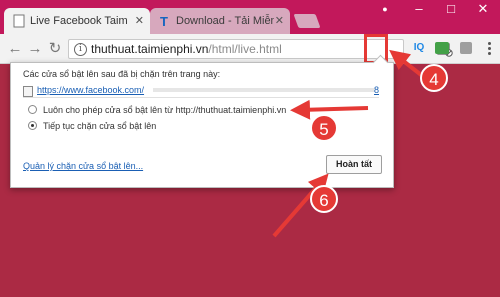  What do you see at coordinates (324, 199) in the screenshot?
I see `step-6-badge: 6` at bounding box center [324, 199].